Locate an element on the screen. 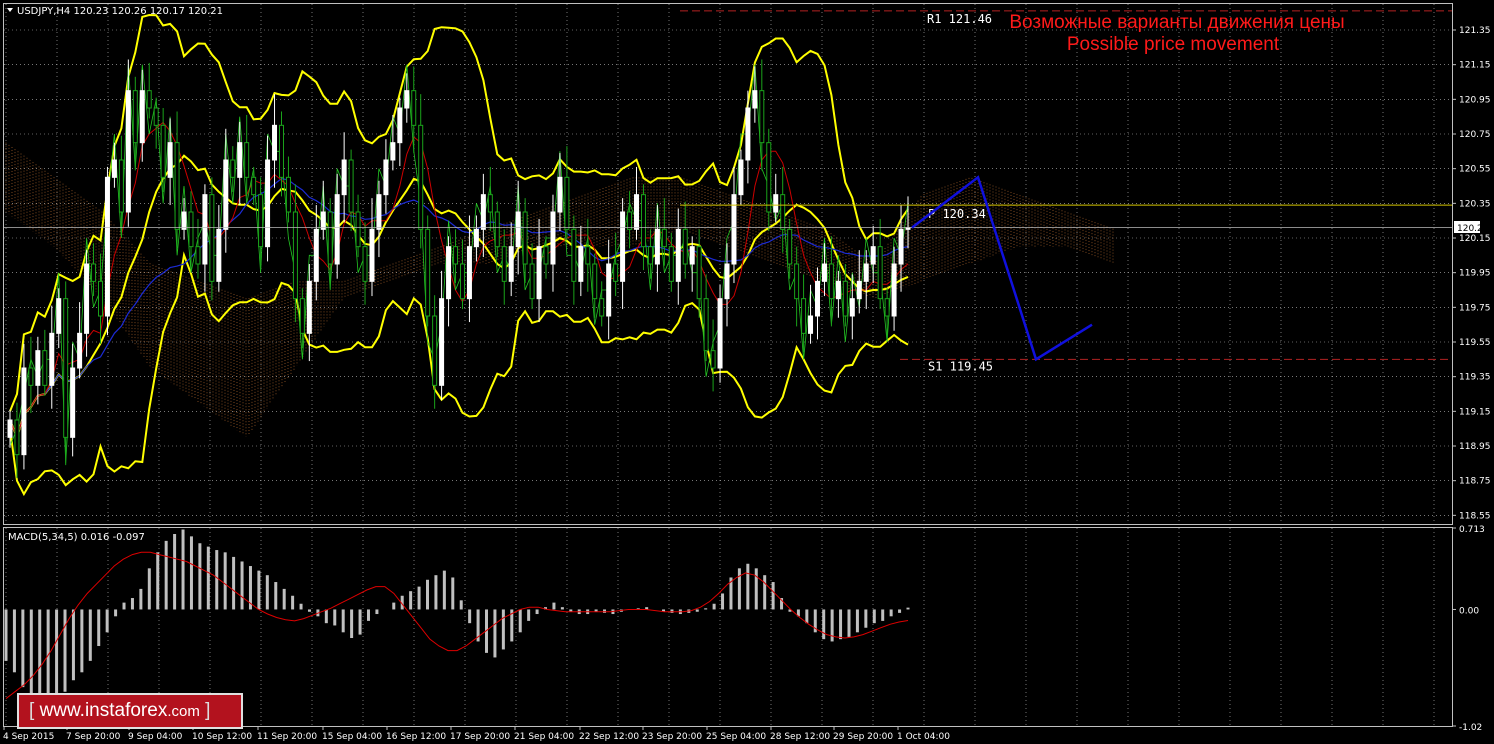 Image resolution: width=1494 pixels, height=744 pixels. price-tick-label: 120.15 is located at coordinates (1475, 239).